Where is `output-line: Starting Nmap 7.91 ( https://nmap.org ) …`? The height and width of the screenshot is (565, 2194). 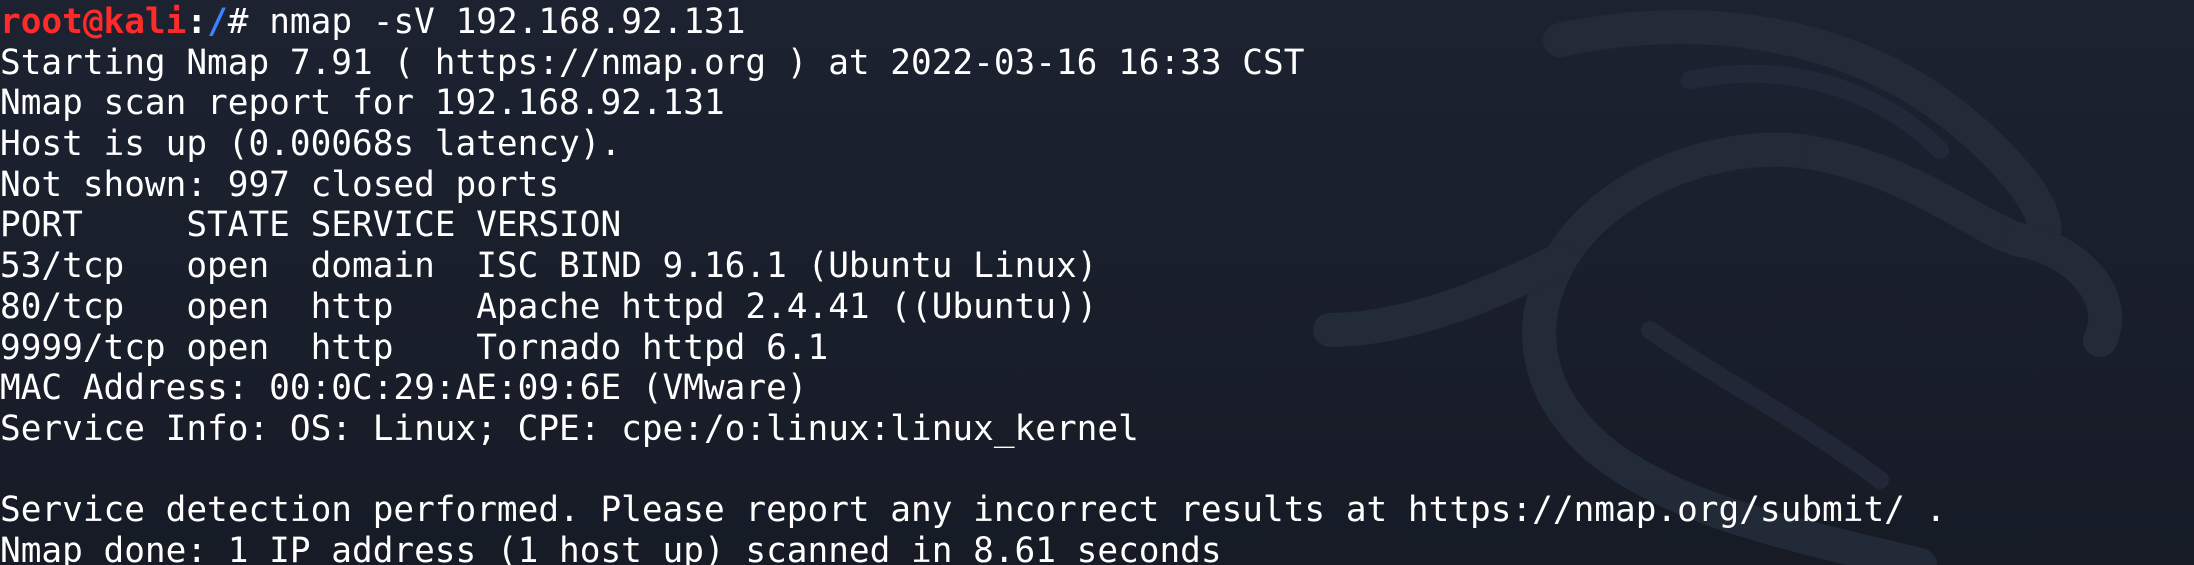
output-line: Starting Nmap 7.91 ( https://nmap.org ) … is located at coordinates (652, 62).